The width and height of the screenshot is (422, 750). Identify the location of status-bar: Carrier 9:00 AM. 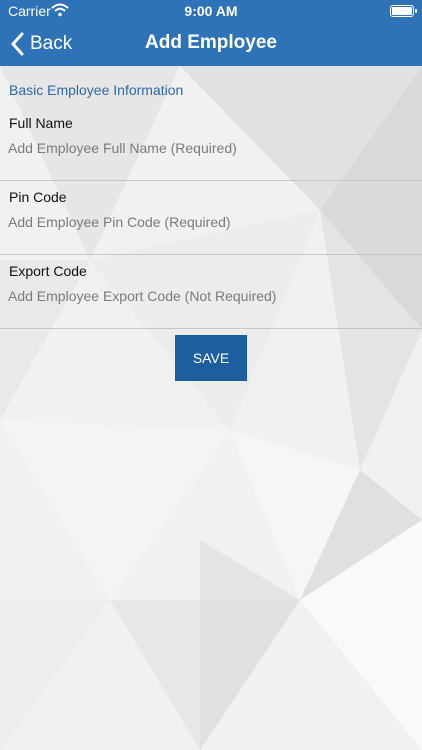
(211, 11).